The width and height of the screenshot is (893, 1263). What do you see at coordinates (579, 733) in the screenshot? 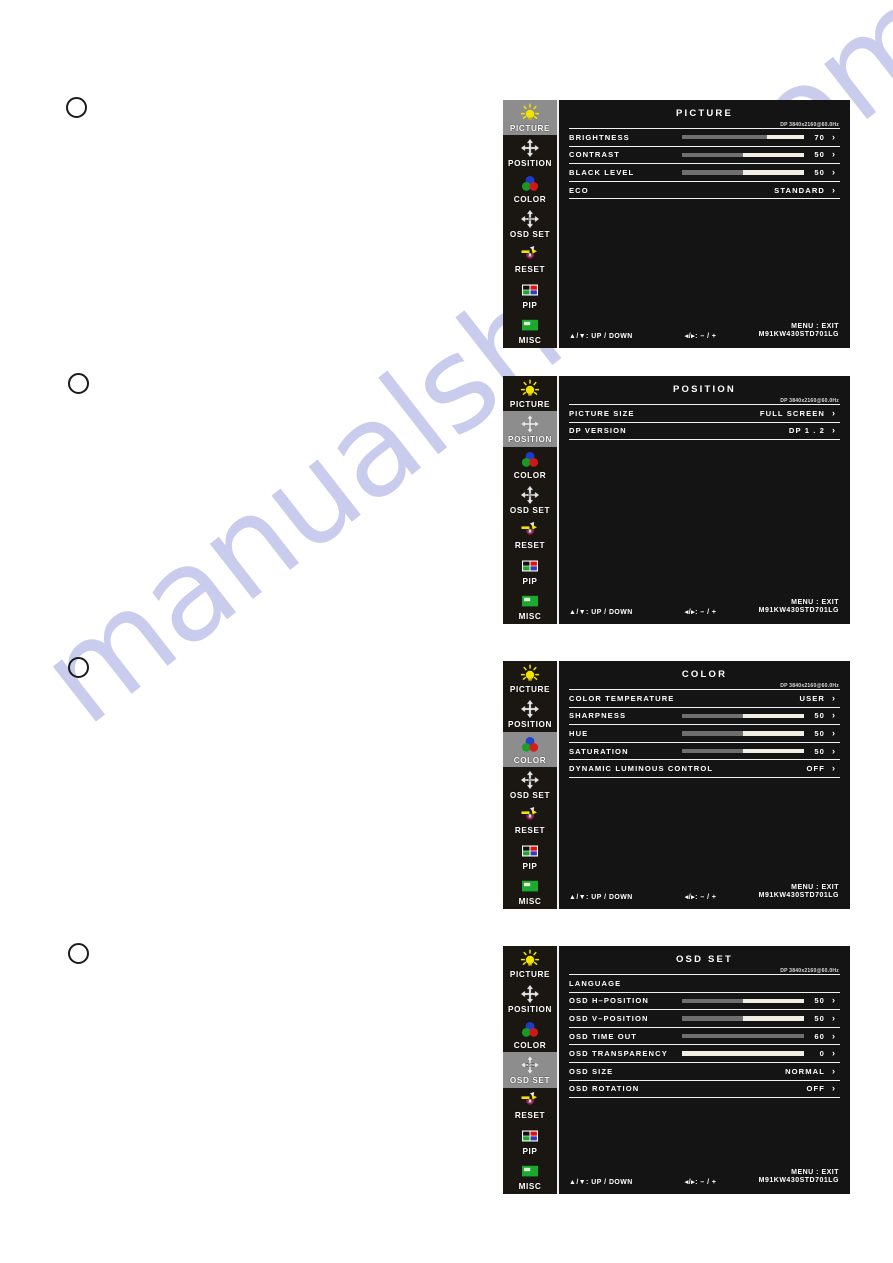
I see `osd-row-label: HUE` at bounding box center [579, 733].